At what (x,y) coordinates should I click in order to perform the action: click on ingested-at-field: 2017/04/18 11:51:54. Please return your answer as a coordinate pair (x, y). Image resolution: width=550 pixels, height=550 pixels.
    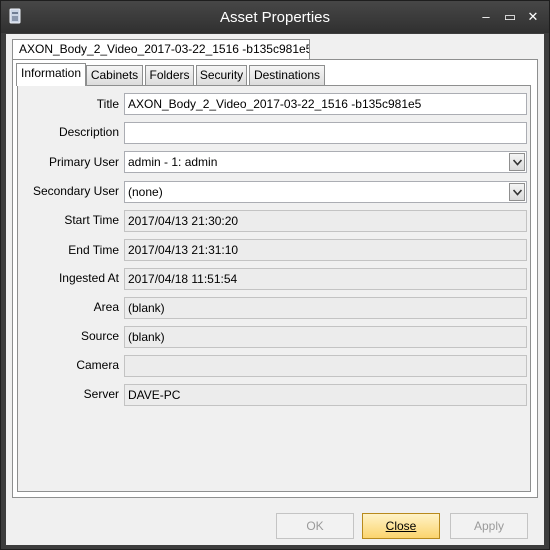
    Looking at the image, I should click on (325, 279).